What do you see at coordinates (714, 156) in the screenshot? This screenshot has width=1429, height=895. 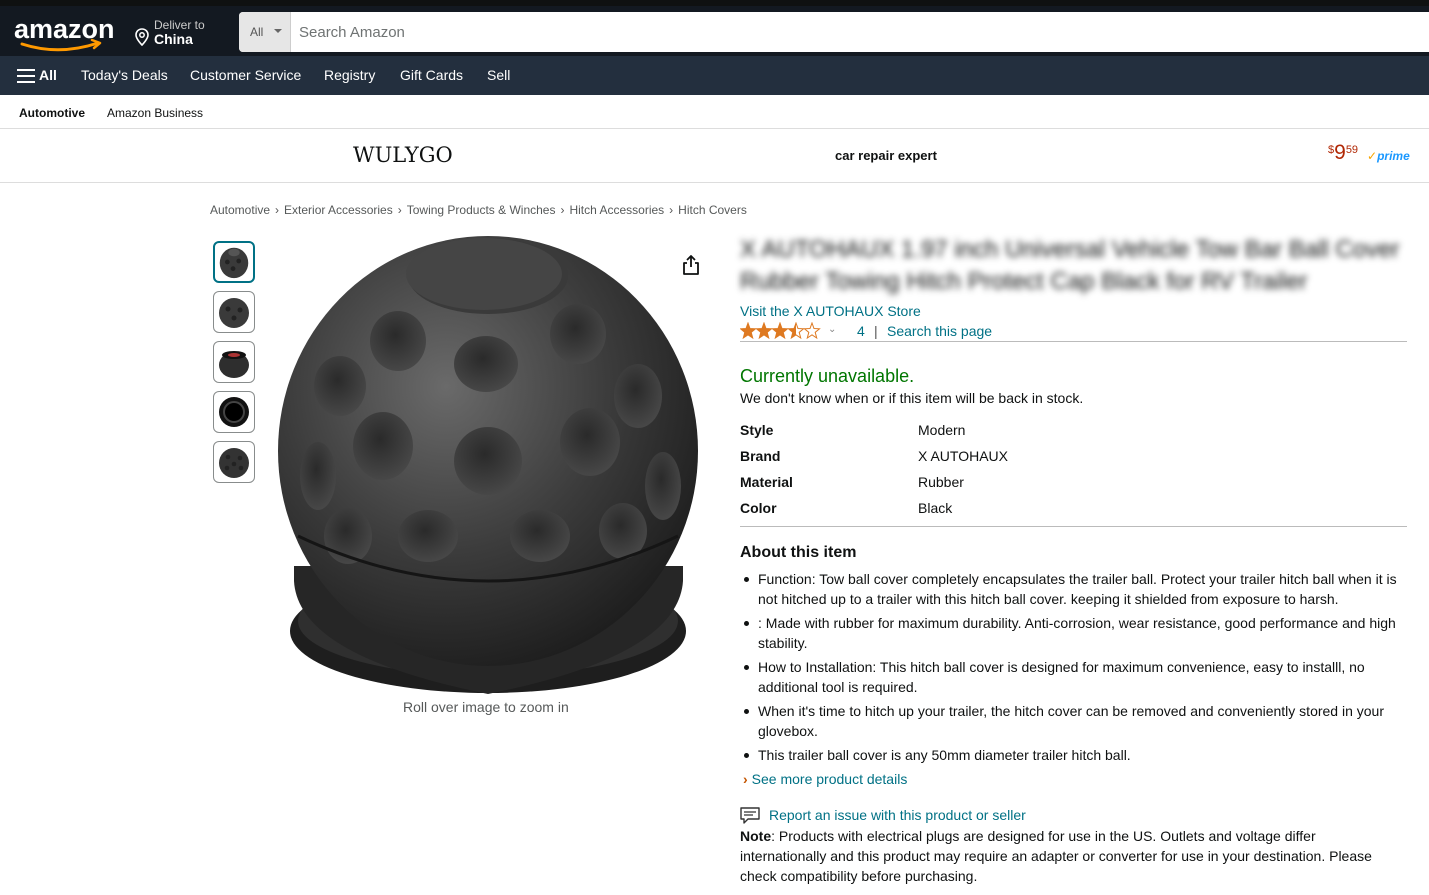 I see `sponsored-brand-bar: WULYGO car repair expert $959 ✓prime` at bounding box center [714, 156].